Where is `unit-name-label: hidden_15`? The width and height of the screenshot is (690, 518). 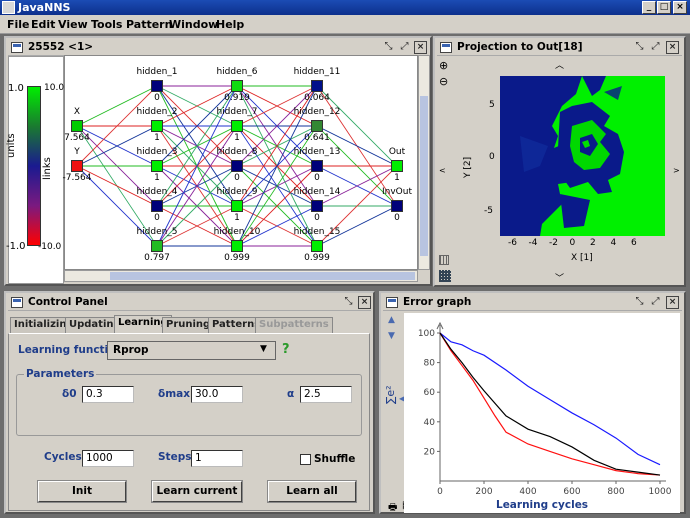
unit-name-label: hidden_15 is located at coordinates (317, 232).